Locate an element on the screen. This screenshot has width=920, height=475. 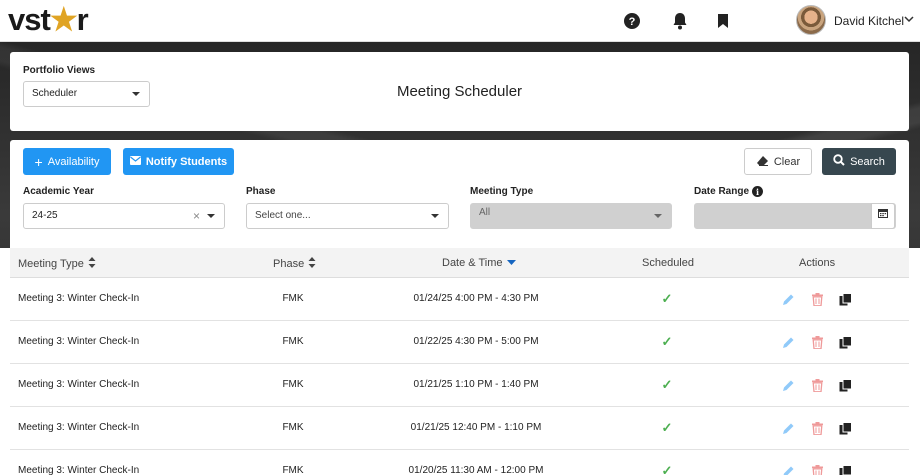
logo-text: vst★r is located at coordinates (48, 19).